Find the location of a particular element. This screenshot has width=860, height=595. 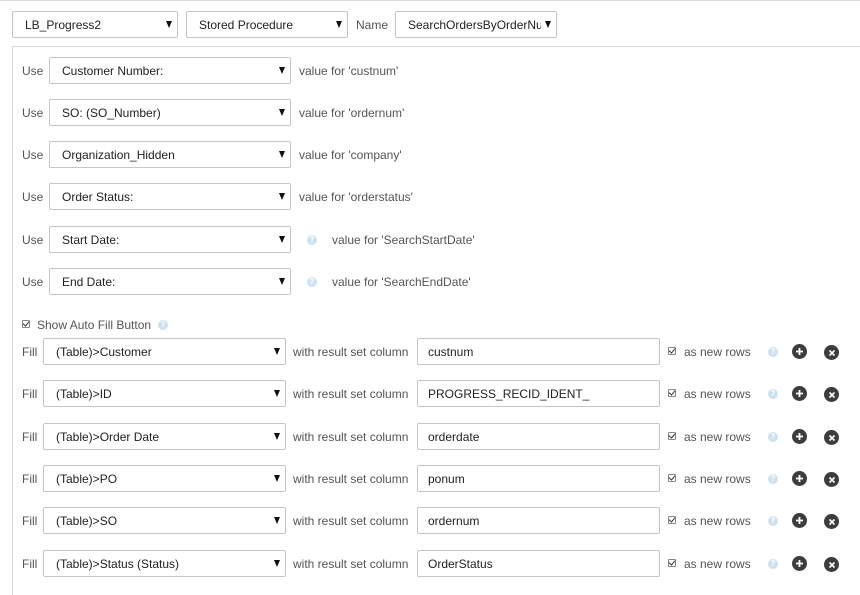

fill-target-value: (Table)>Order Date is located at coordinates (108, 436).